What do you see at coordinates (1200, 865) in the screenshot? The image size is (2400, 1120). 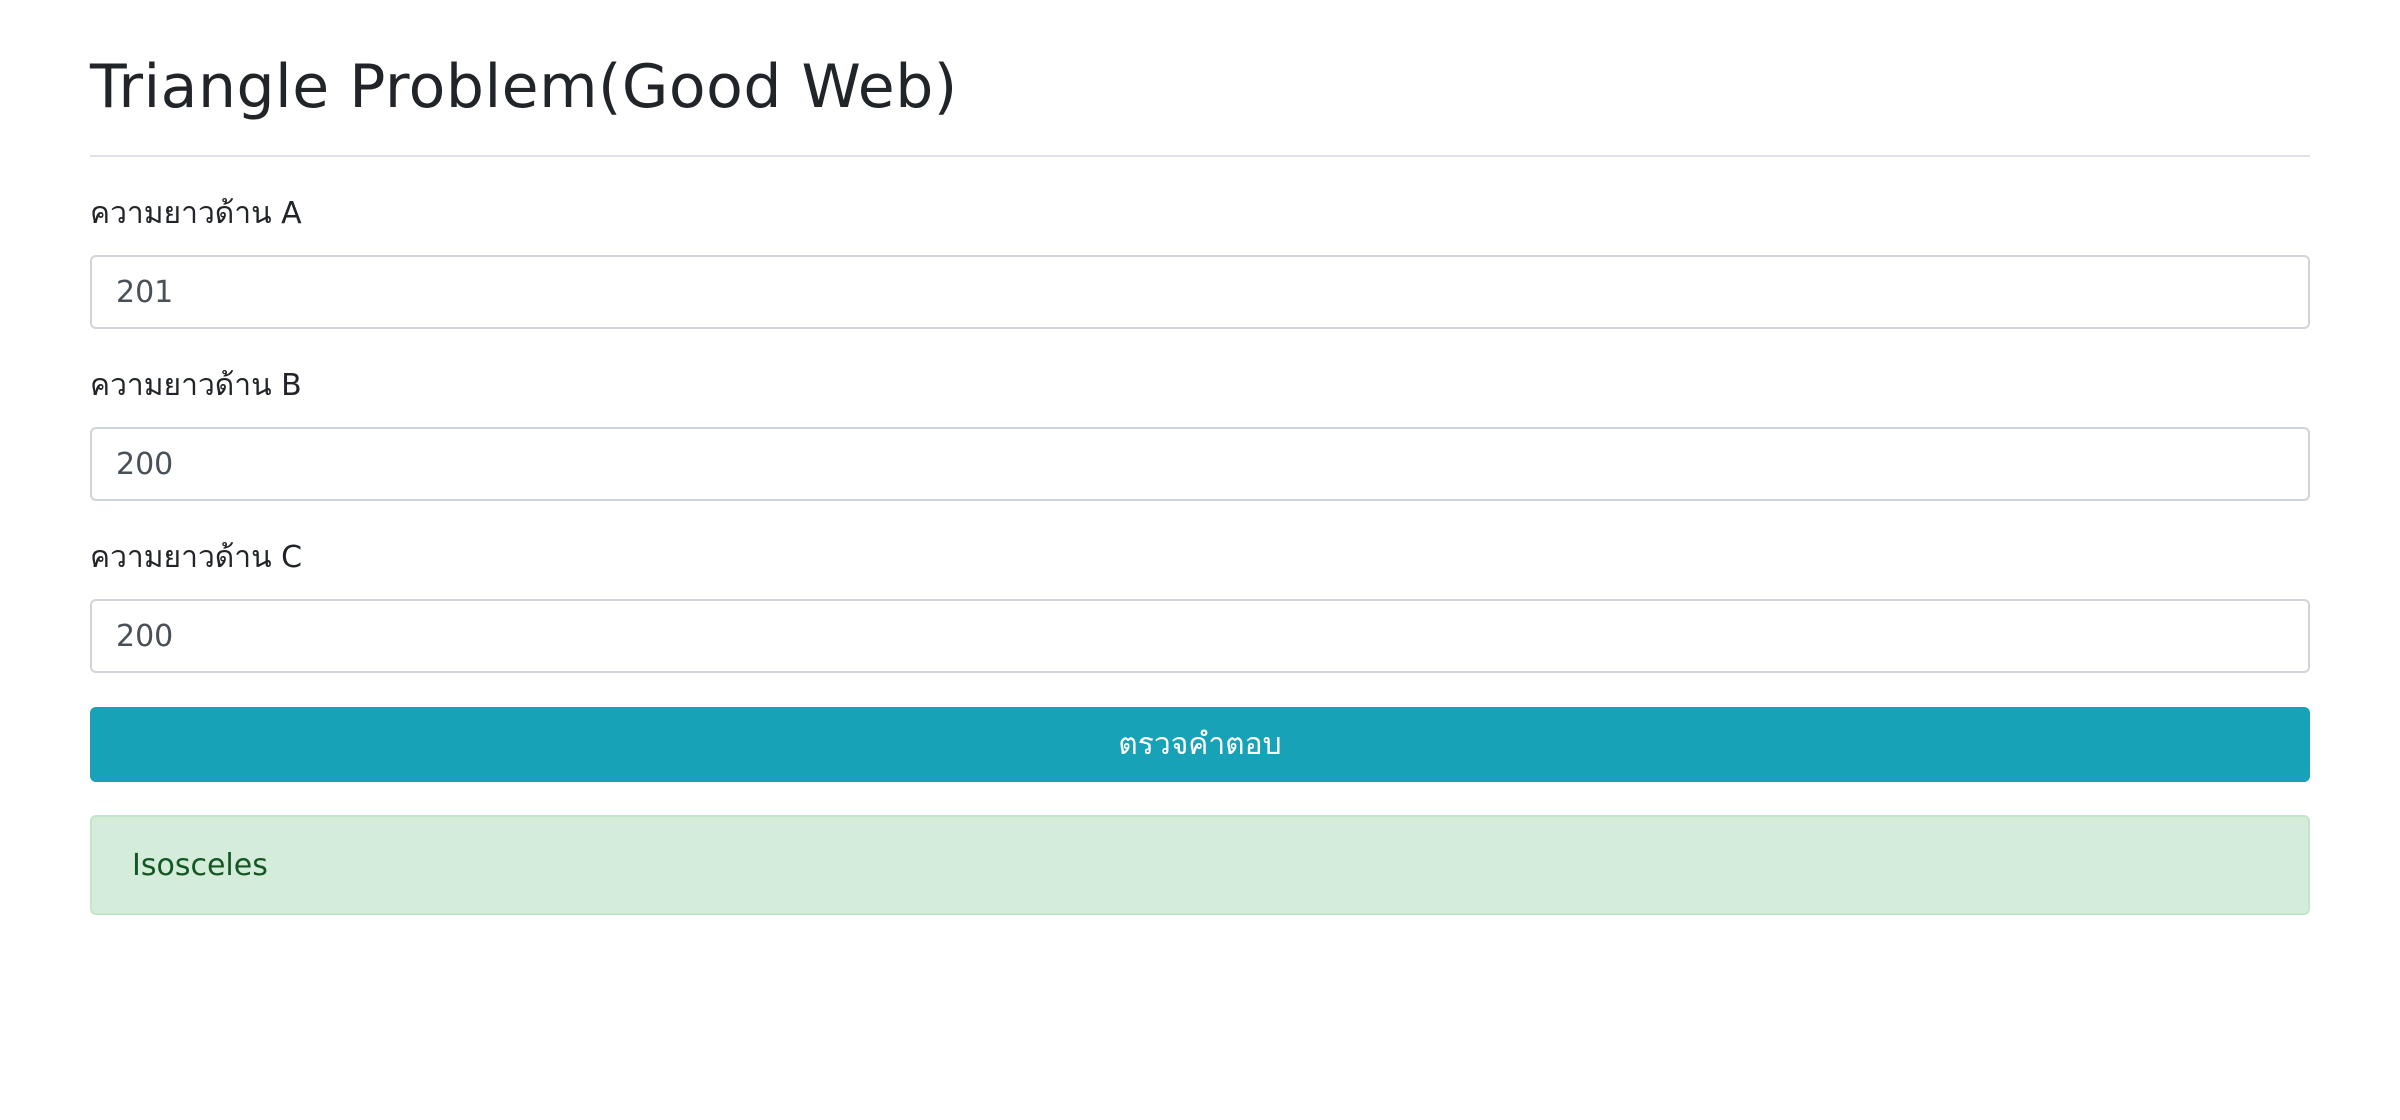 I see `result-alert: Isosceles` at bounding box center [1200, 865].